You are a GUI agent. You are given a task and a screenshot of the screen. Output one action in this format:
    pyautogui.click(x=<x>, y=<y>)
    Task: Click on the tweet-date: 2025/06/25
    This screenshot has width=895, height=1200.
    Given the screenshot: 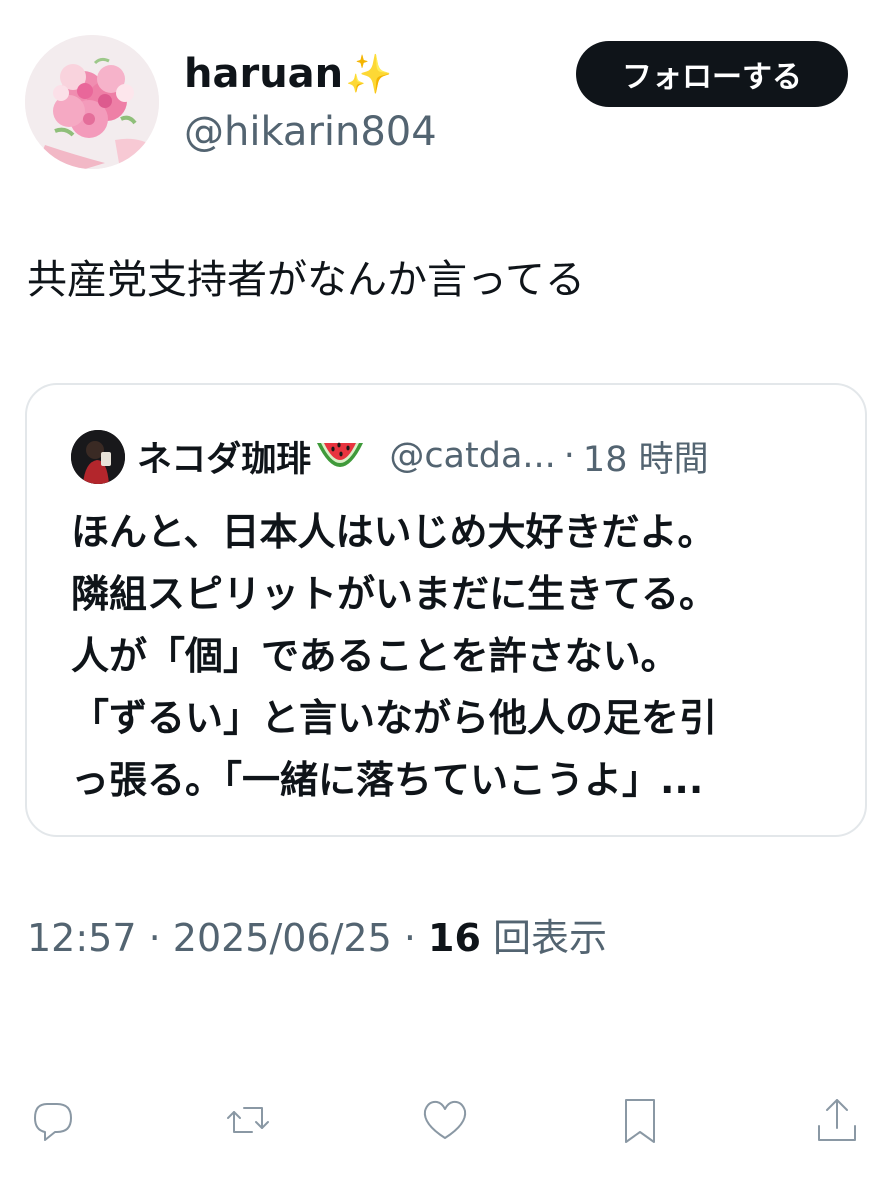 What is the action you would take?
    pyautogui.click(x=282, y=938)
    